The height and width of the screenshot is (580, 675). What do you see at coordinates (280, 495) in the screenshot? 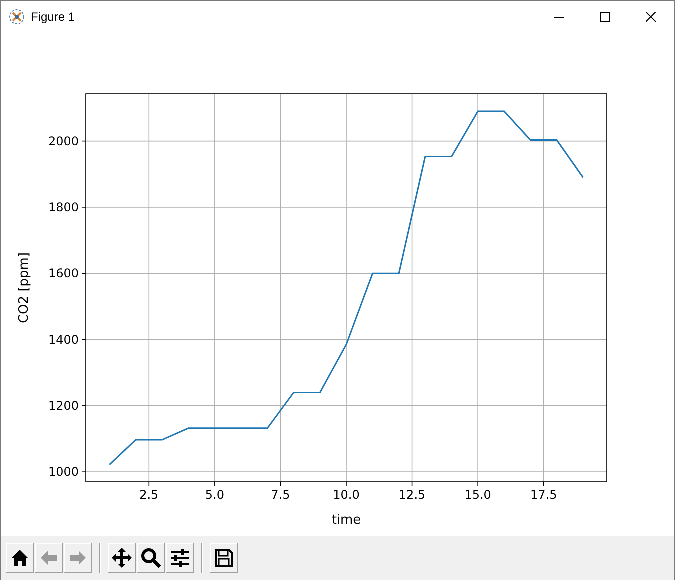
I see `tick-label: 7.5` at bounding box center [280, 495].